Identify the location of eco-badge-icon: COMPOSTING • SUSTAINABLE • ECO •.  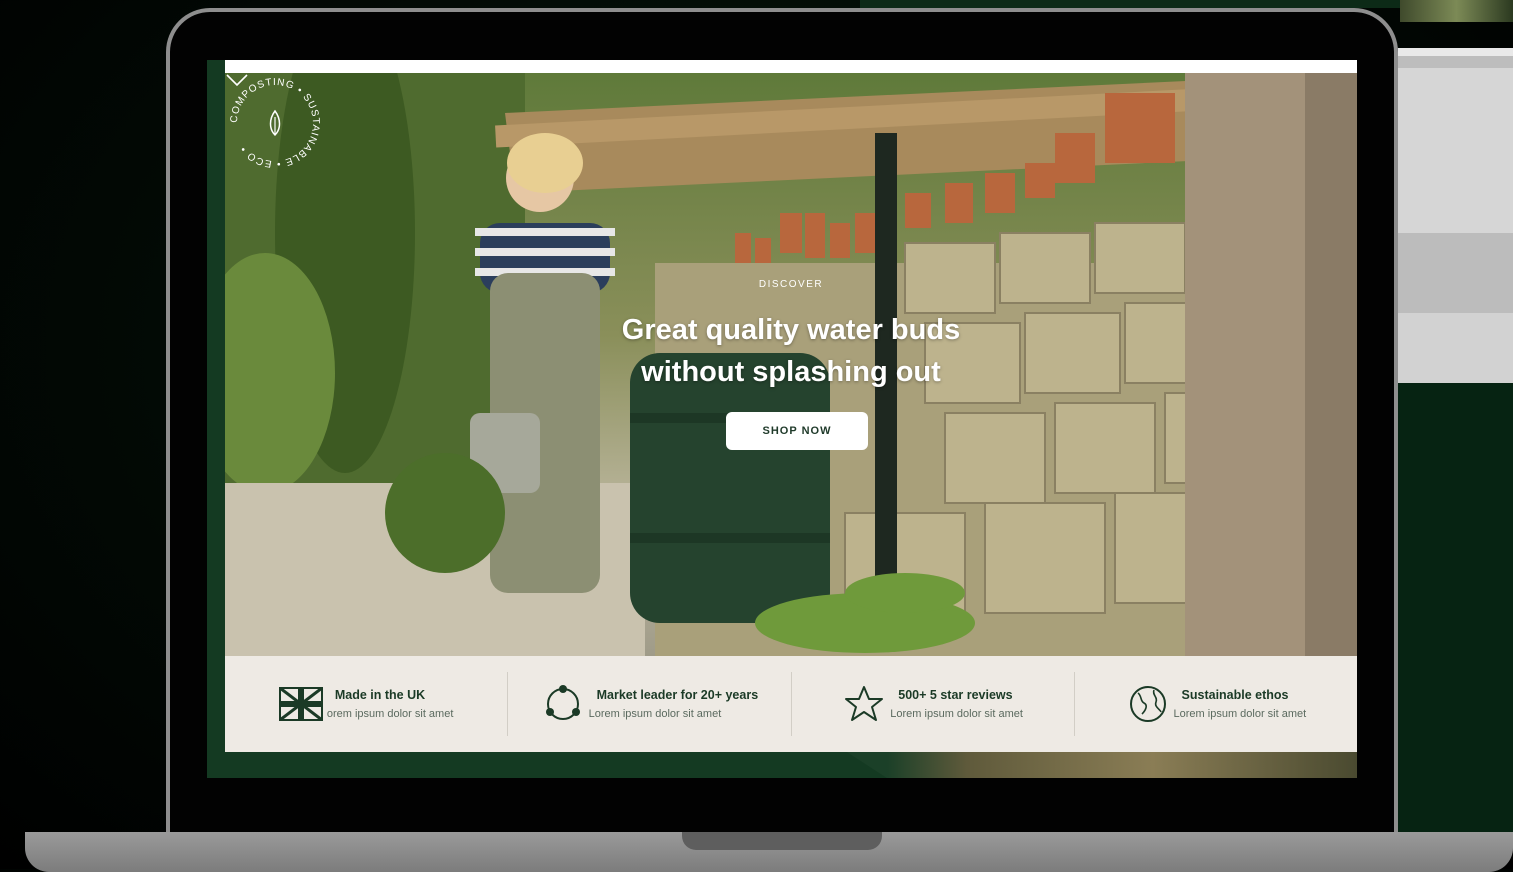
(274, 123).